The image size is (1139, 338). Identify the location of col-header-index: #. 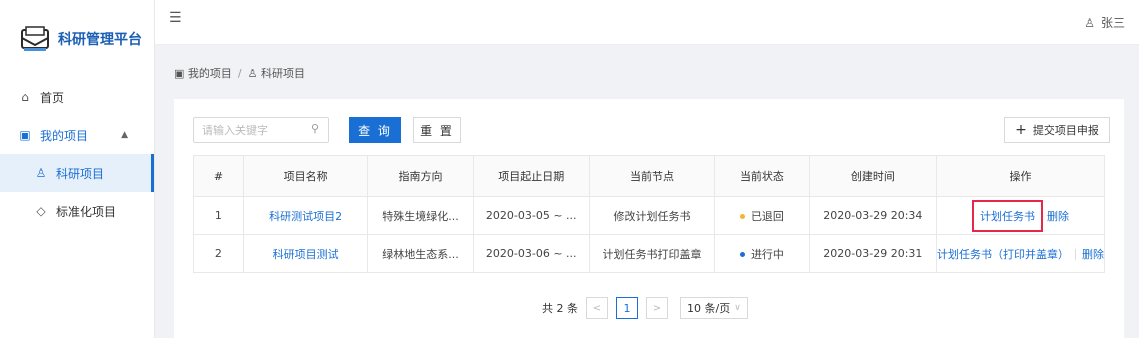
(218, 176).